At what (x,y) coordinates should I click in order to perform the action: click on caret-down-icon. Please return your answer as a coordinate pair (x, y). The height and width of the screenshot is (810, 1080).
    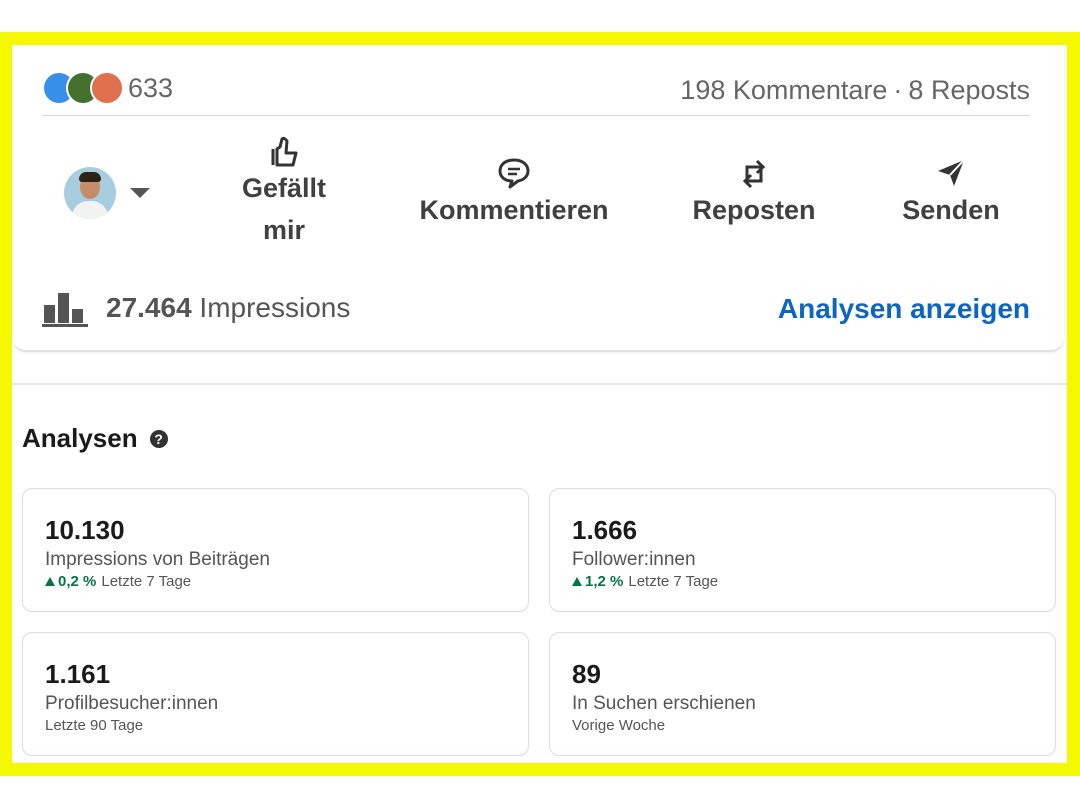
    Looking at the image, I should click on (140, 193).